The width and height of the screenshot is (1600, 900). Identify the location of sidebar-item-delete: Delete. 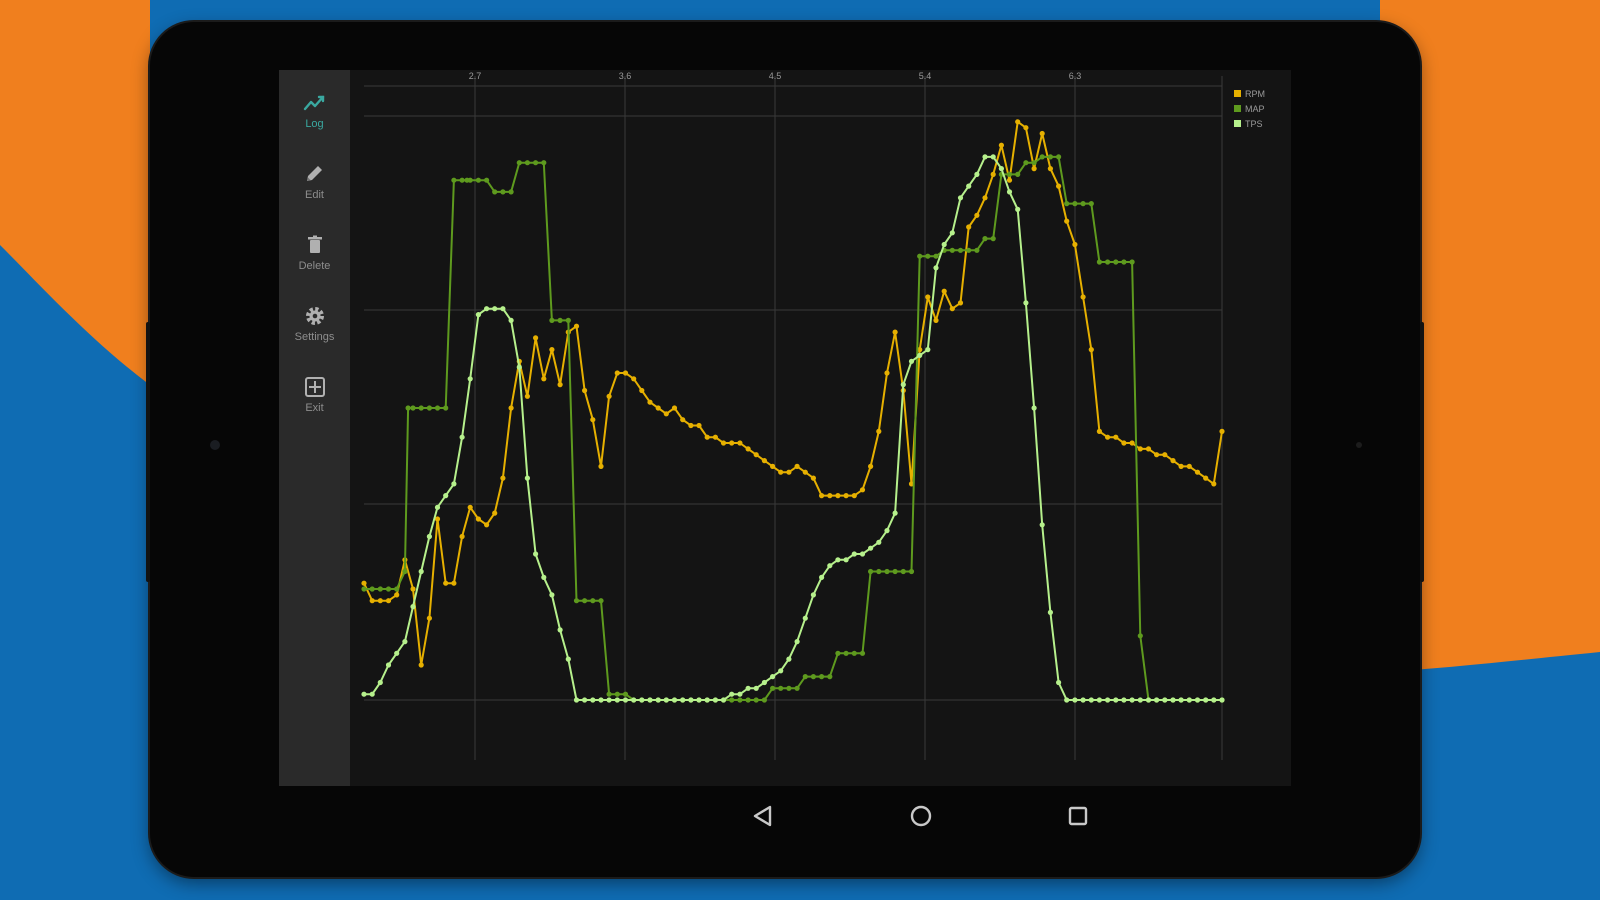
(314, 265).